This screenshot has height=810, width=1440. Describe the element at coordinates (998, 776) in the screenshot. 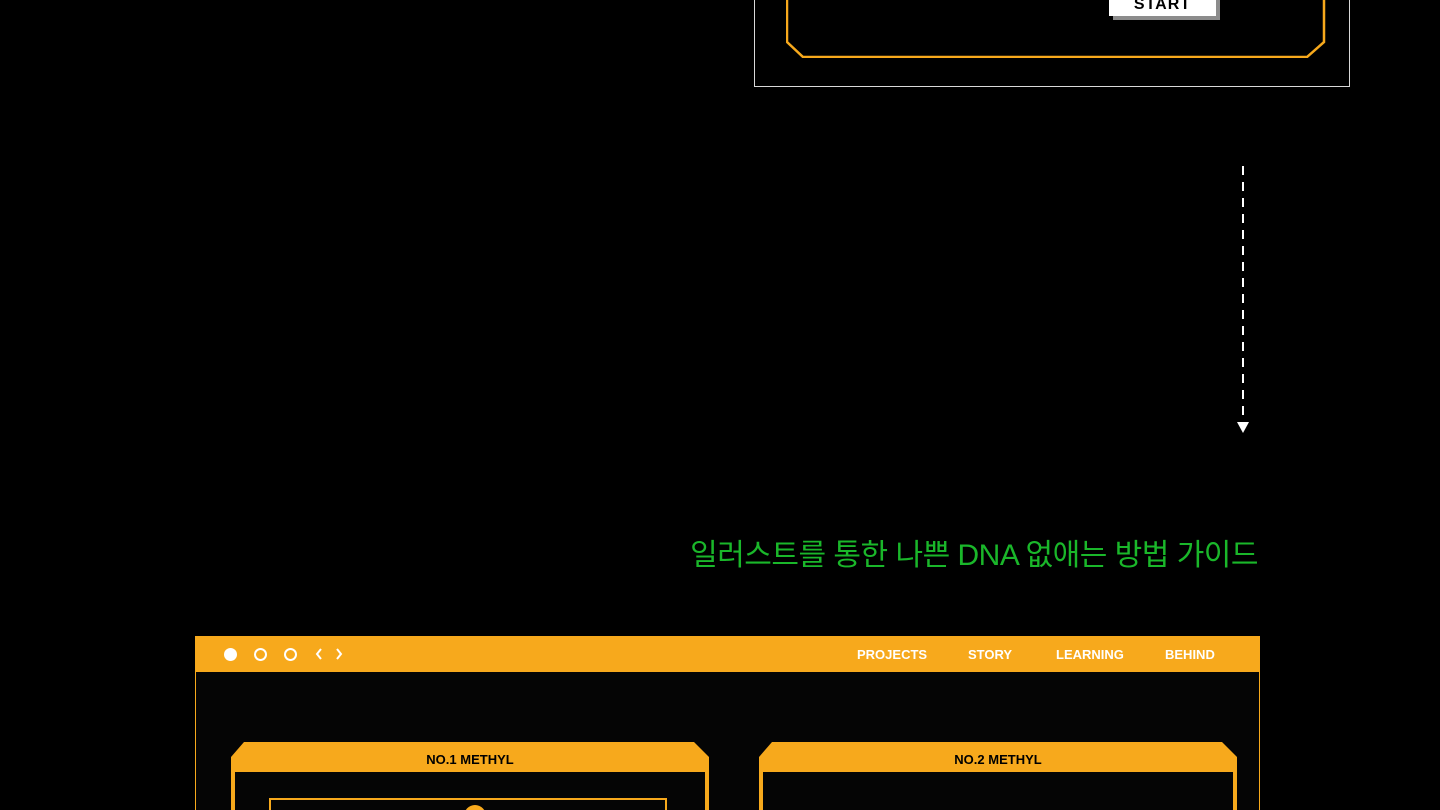

I see `methyl-card-2: NO.2 METHYL` at that location.